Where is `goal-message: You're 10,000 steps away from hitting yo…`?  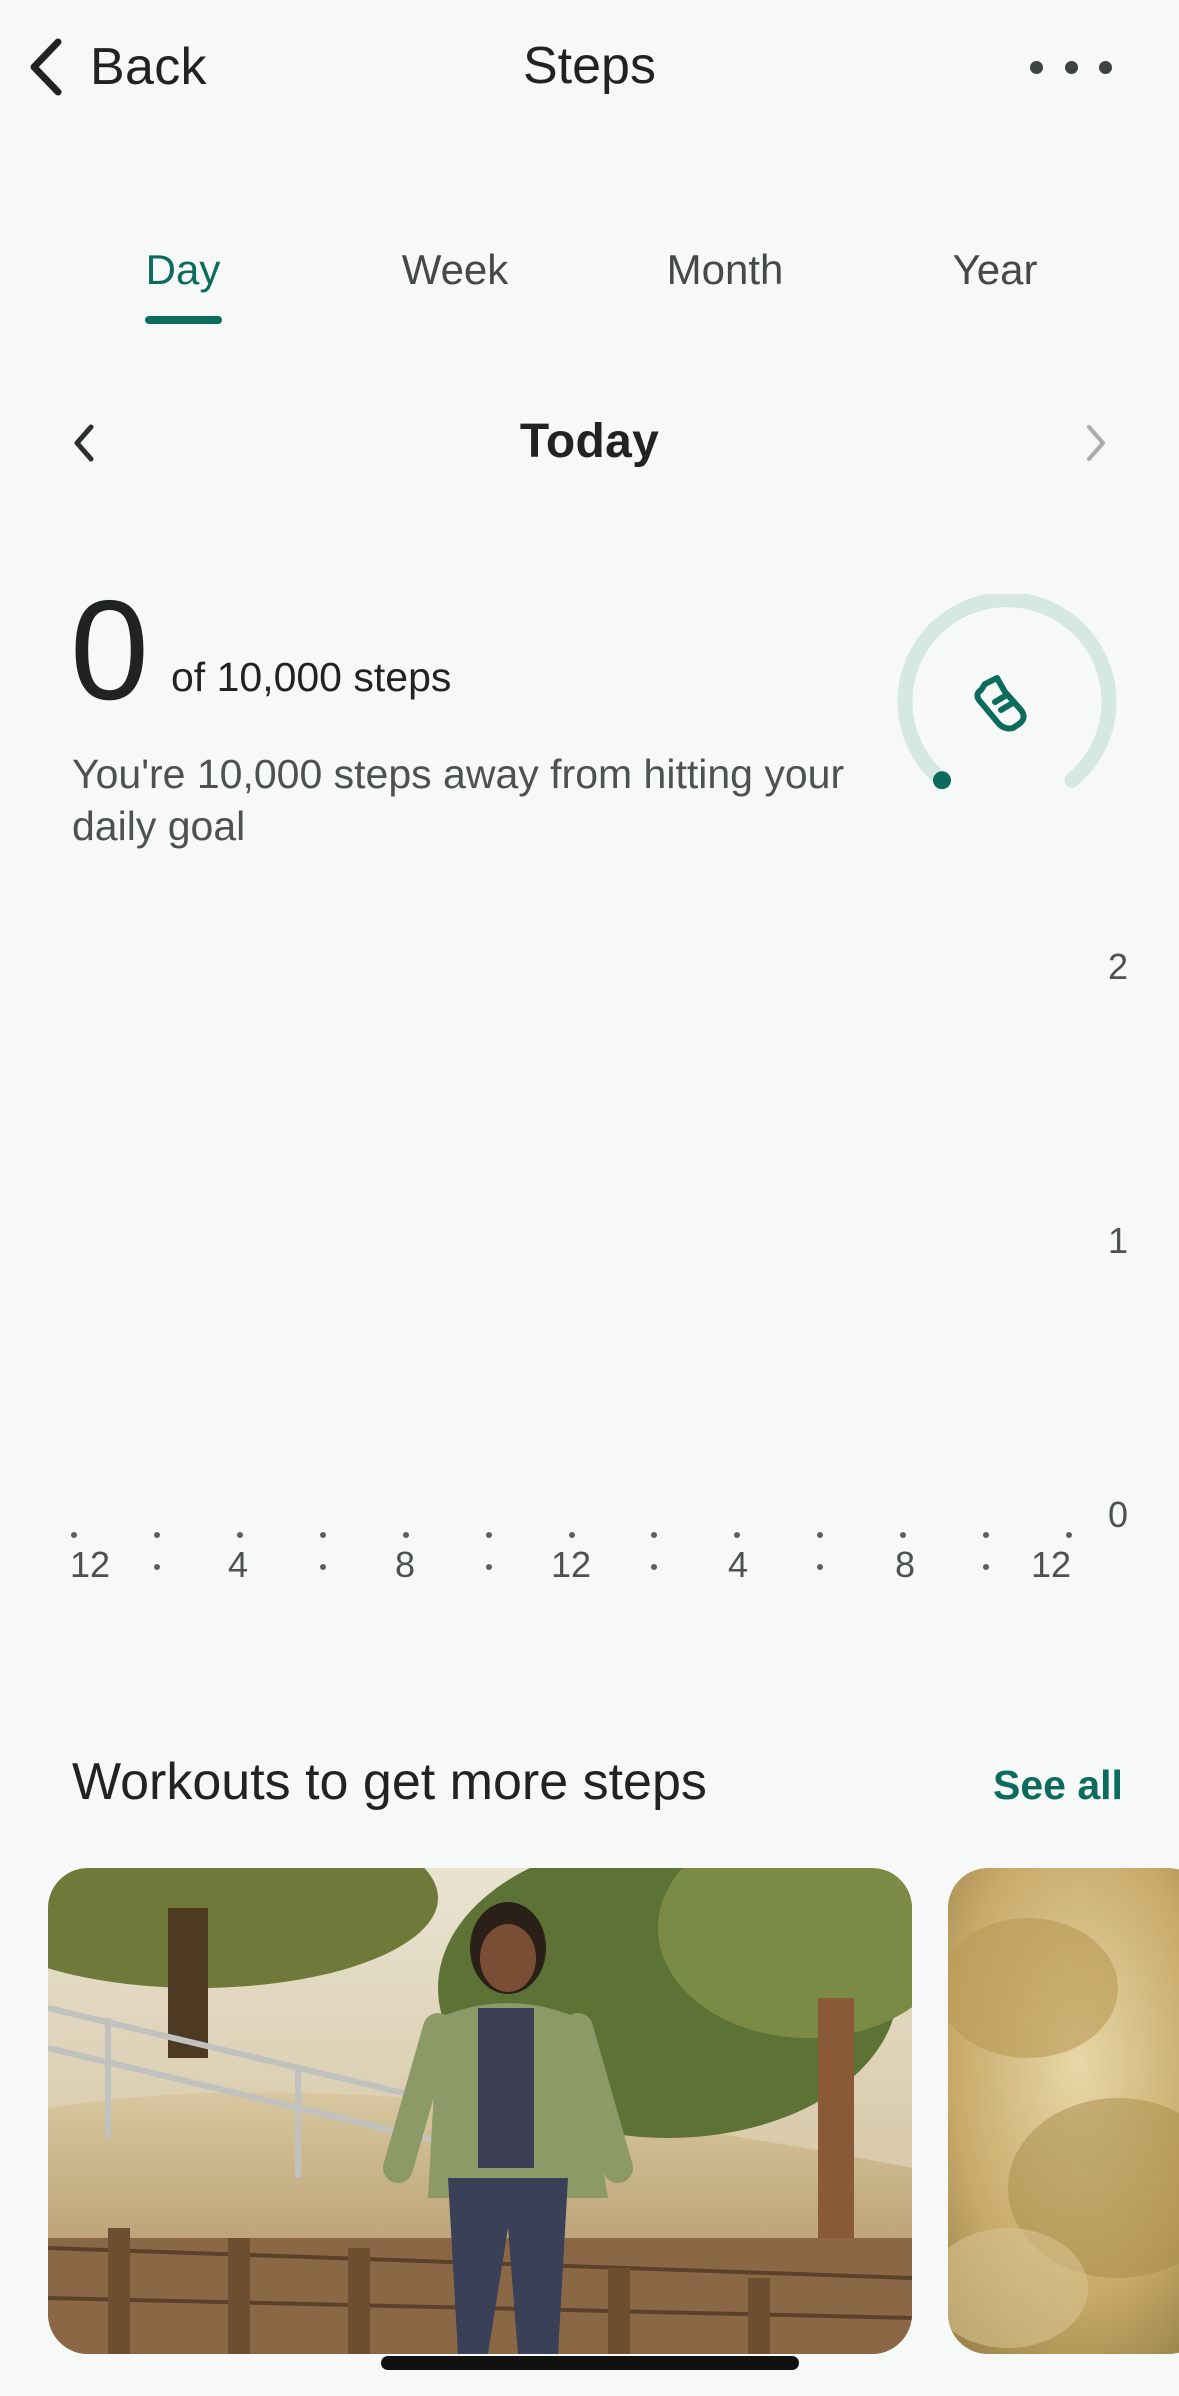
goal-message: You're 10,000 steps away from hitting yo… is located at coordinates (458, 800).